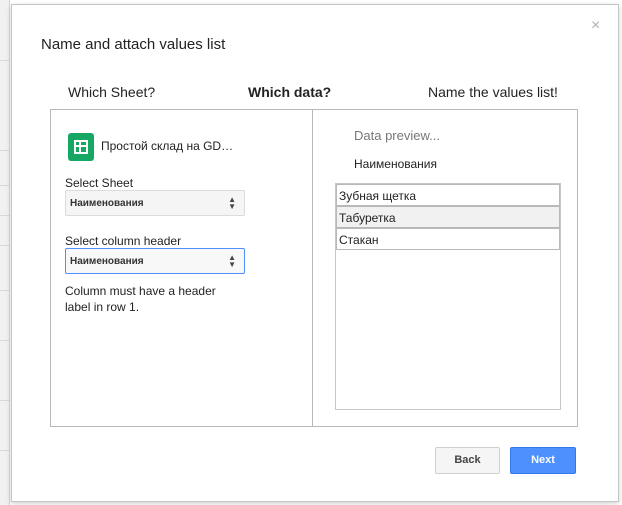 This screenshot has width=622, height=505. I want to click on next-button: Next, so click(543, 460).